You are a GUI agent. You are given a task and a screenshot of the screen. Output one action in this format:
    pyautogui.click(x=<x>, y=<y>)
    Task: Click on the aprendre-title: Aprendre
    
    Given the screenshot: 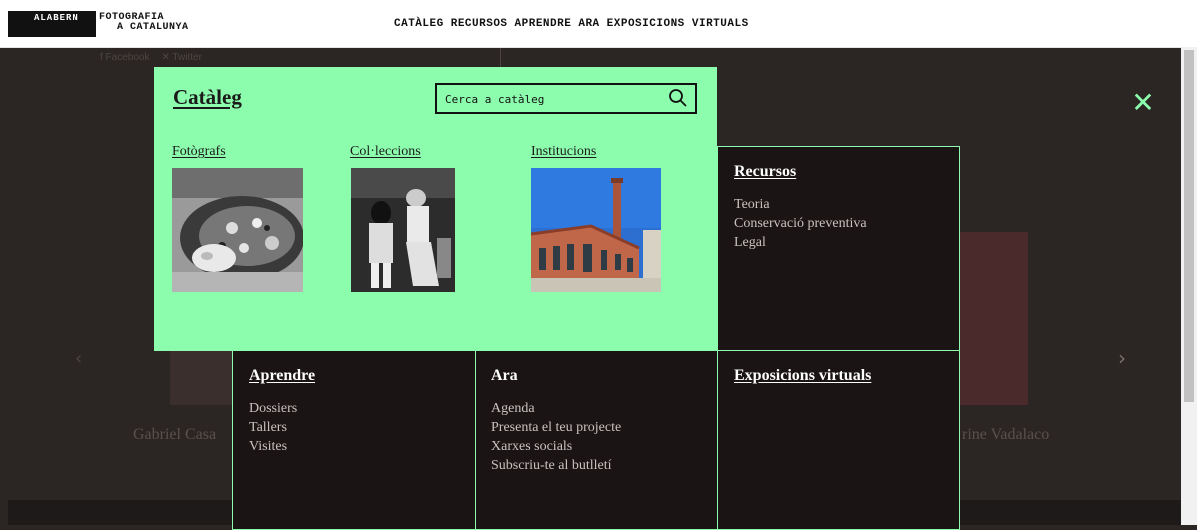 What is the action you would take?
    pyautogui.click(x=362, y=376)
    